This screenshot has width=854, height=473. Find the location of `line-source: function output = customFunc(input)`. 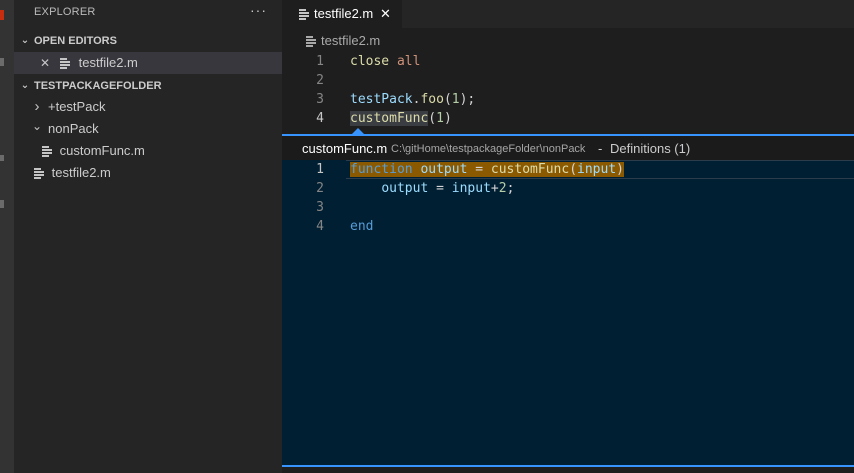

line-source: function output = customFunc(input) is located at coordinates (487, 169).